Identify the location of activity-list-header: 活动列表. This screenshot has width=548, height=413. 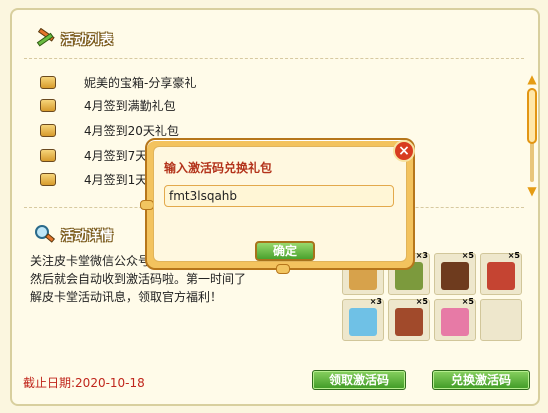
(73, 37).